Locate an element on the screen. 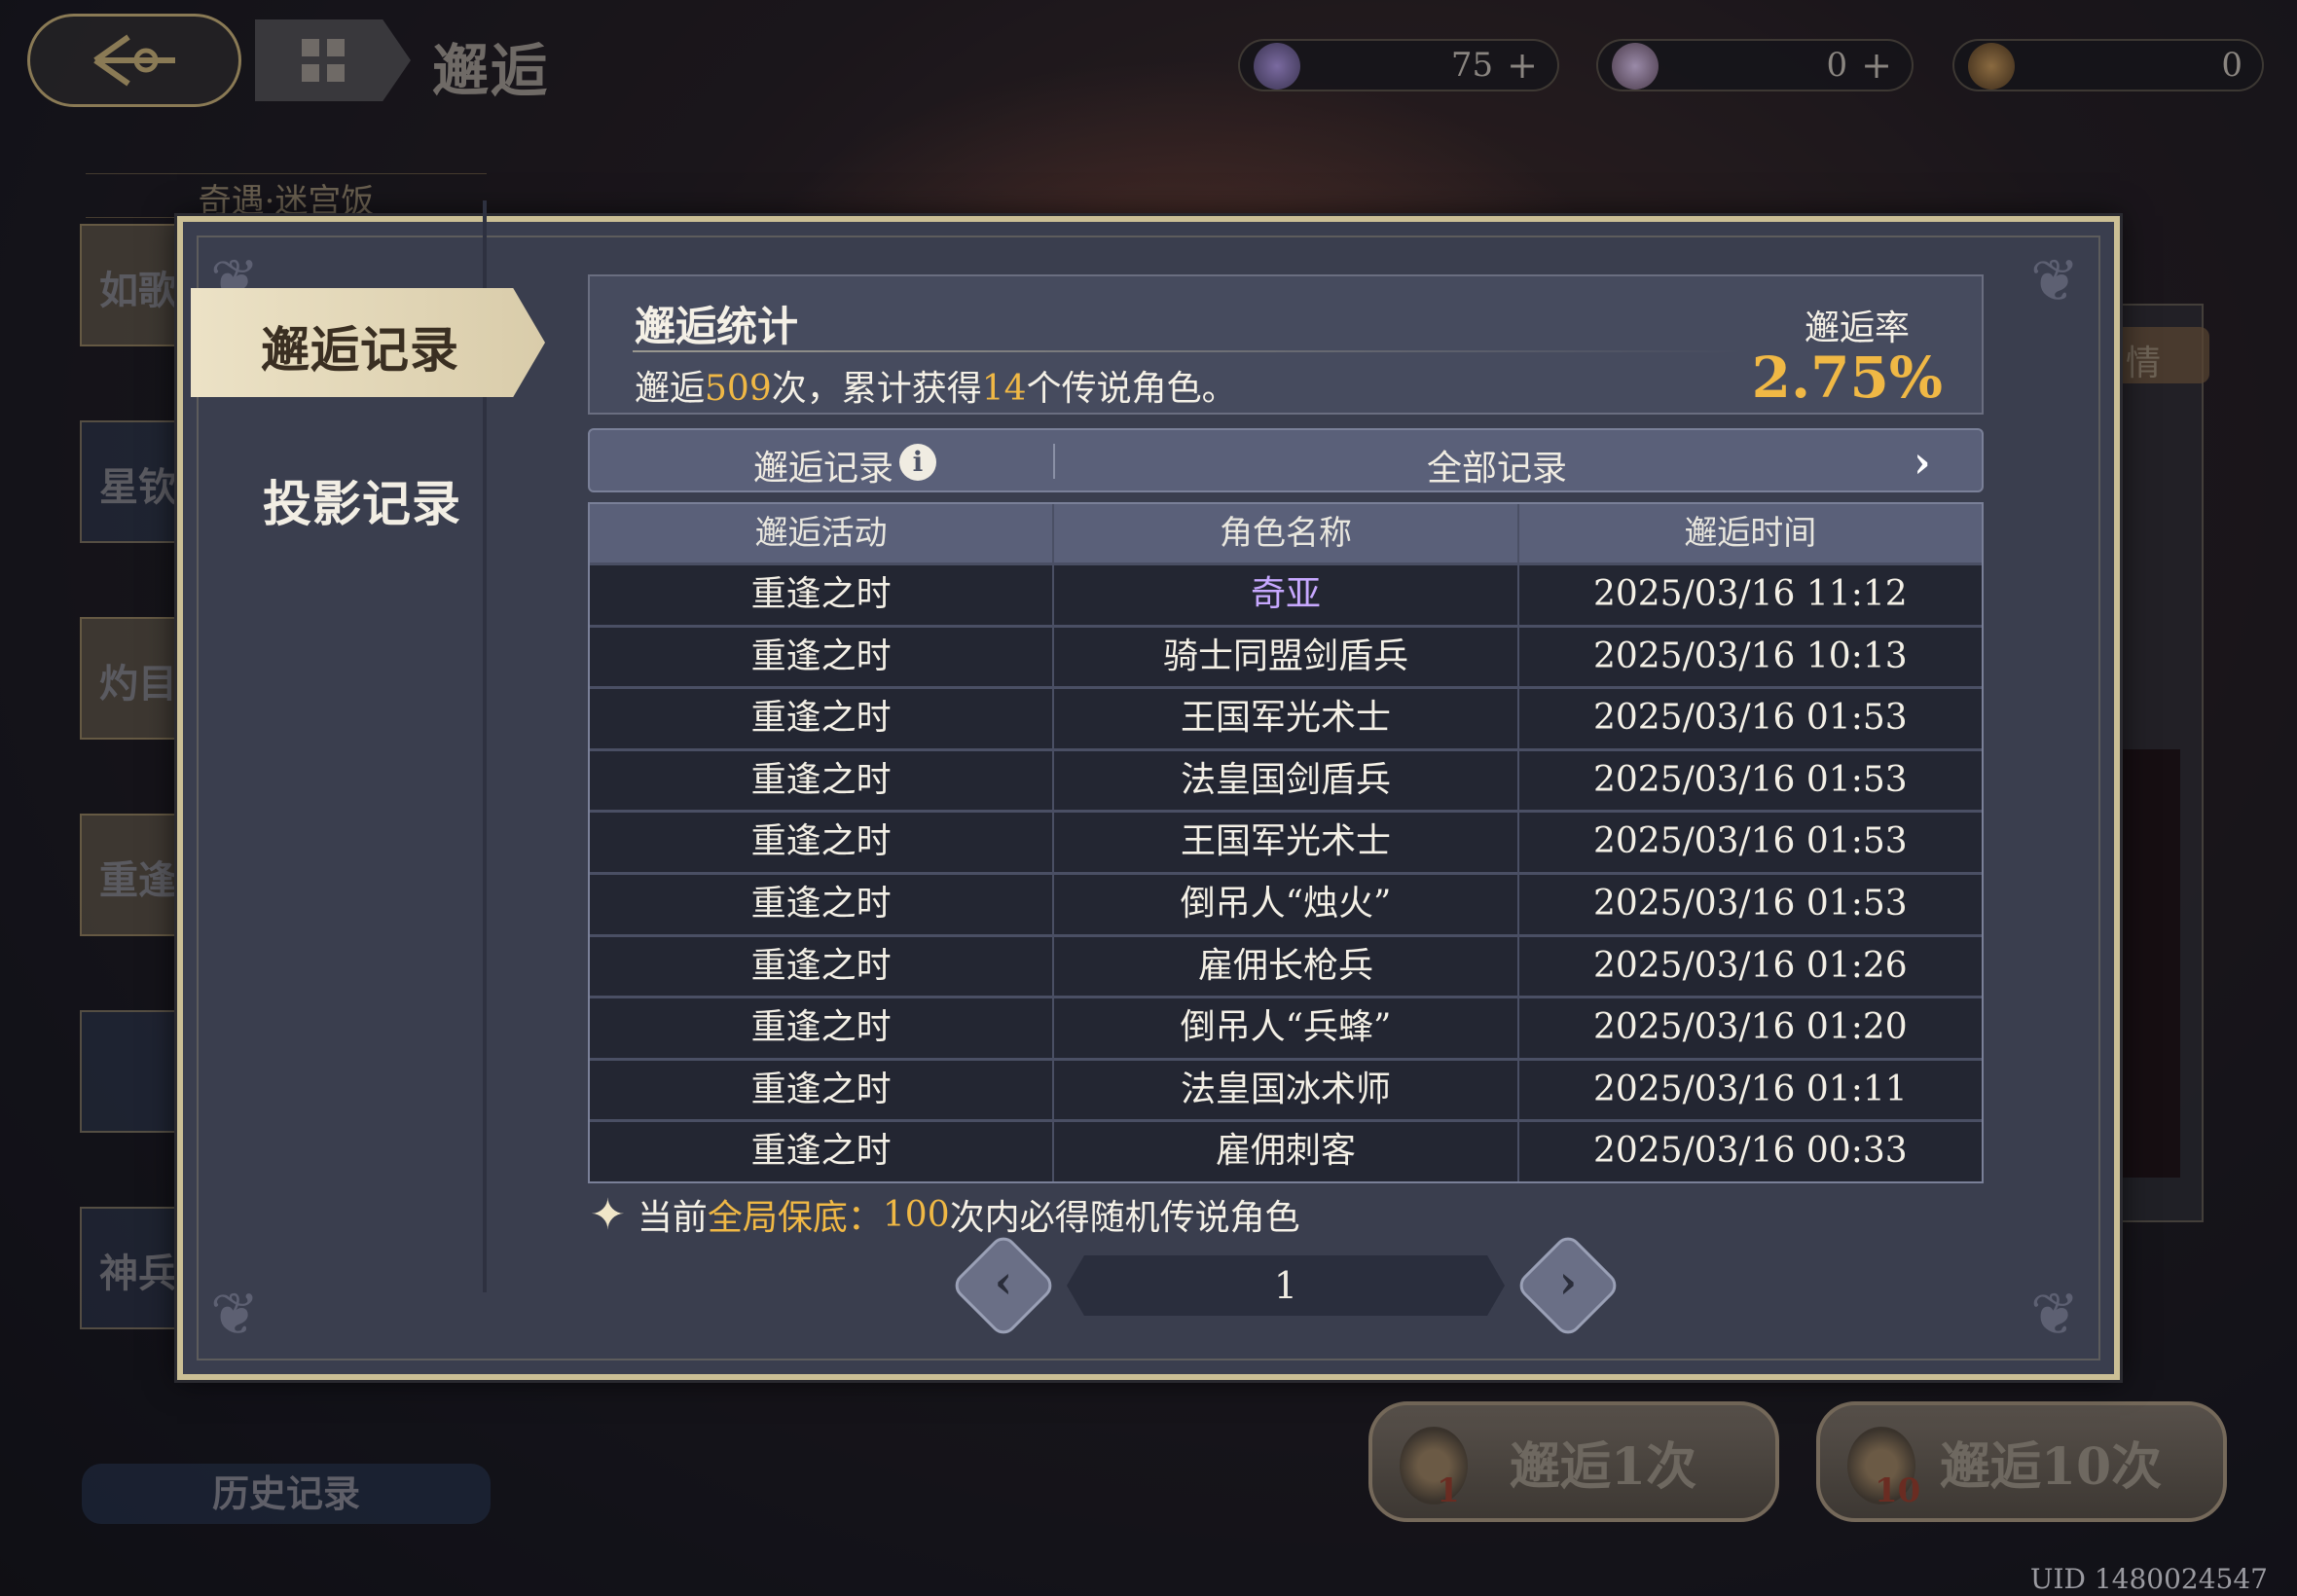 The image size is (2297, 1596). stats-description: 邂逅509次，累计获得14个传说角色。 is located at coordinates (936, 385).